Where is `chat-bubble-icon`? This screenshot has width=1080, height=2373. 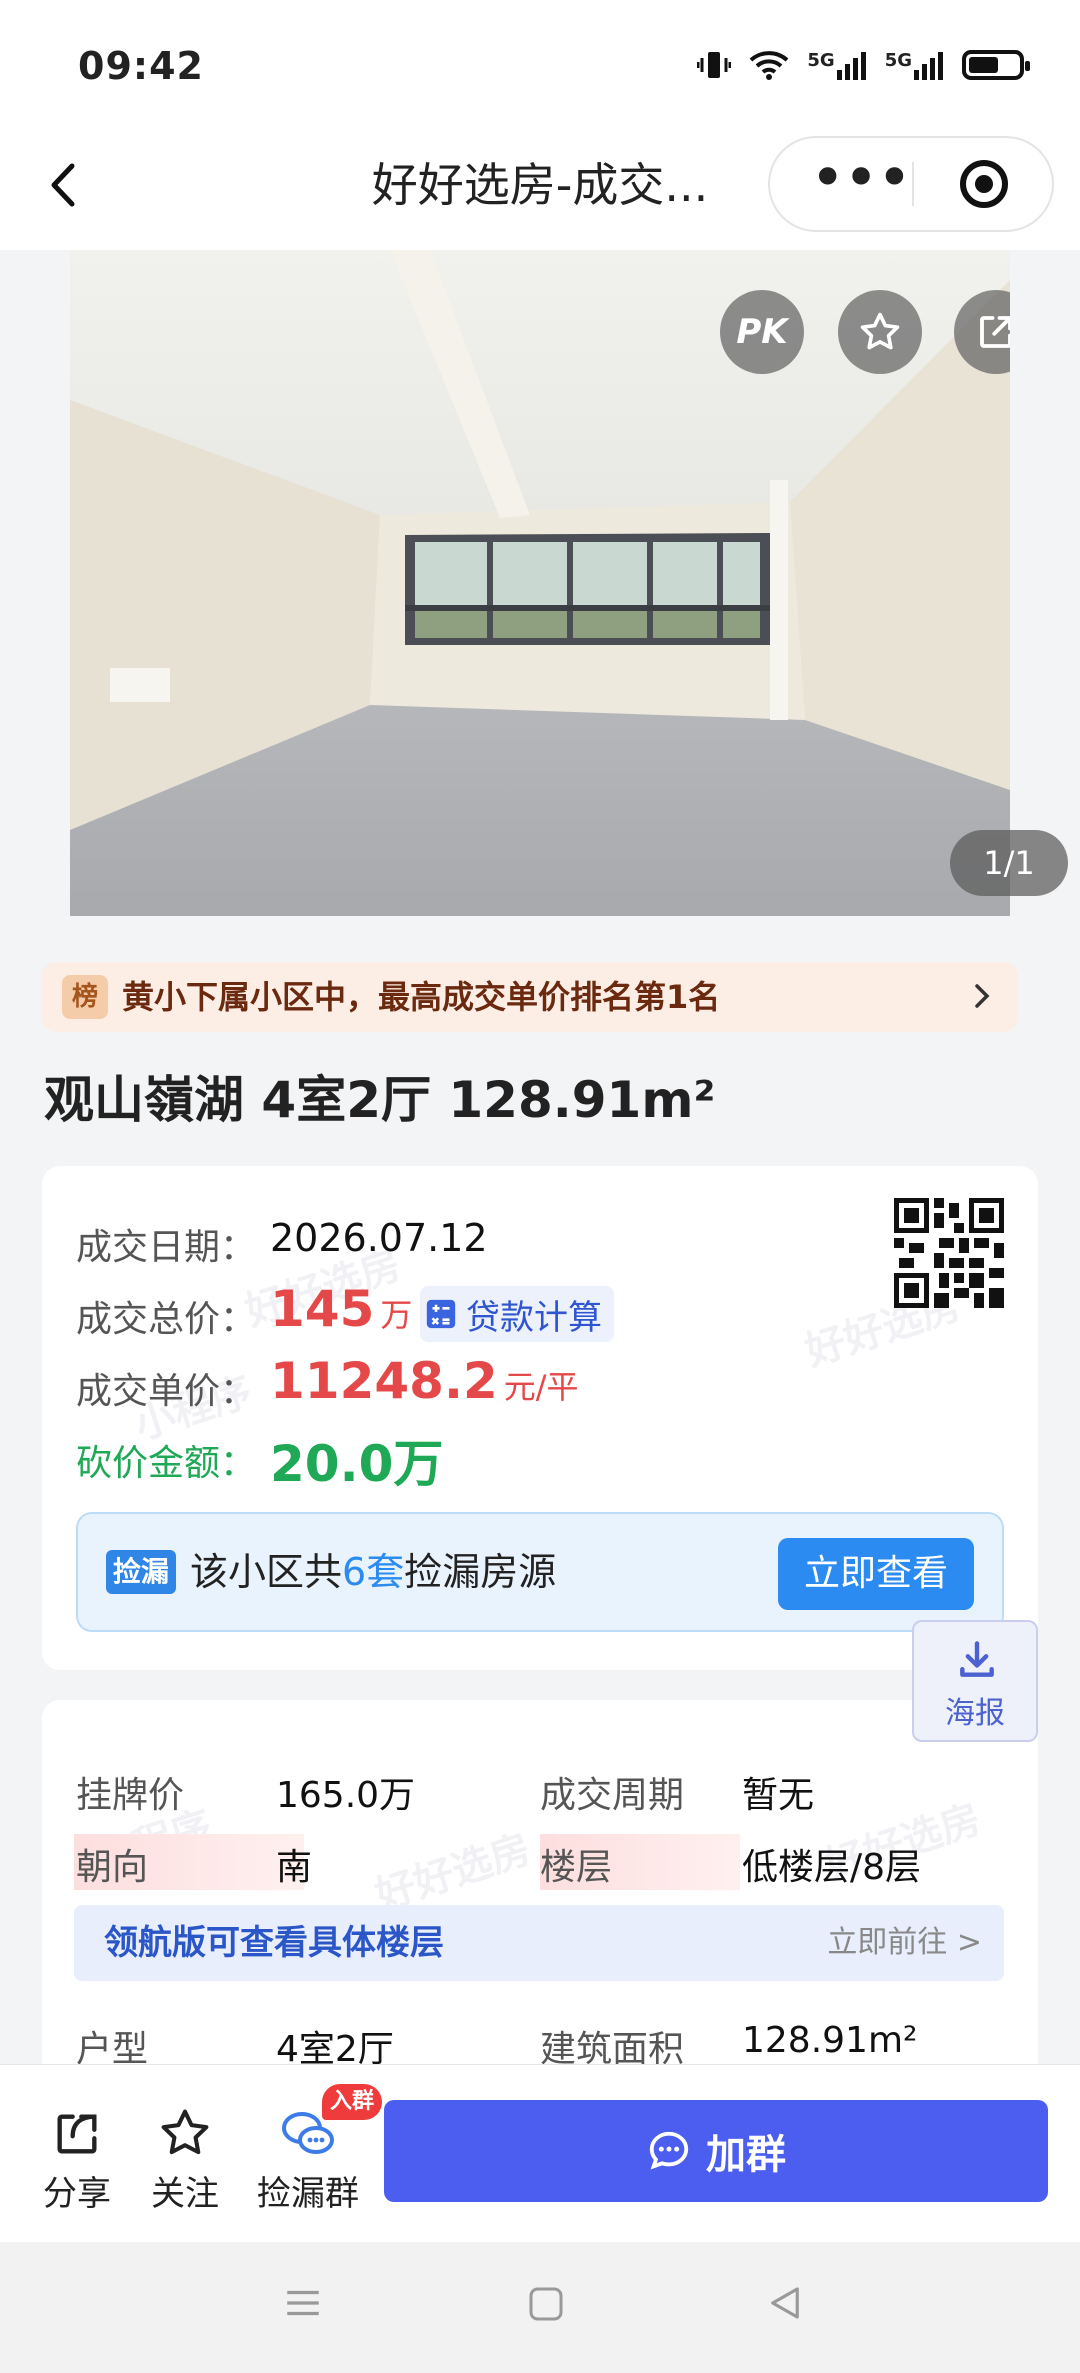 chat-bubble-icon is located at coordinates (669, 2150).